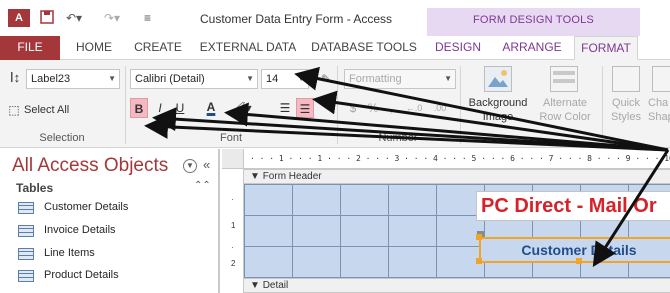  What do you see at coordinates (353, 108) in the screenshot?
I see `currency-button: $` at bounding box center [353, 108].